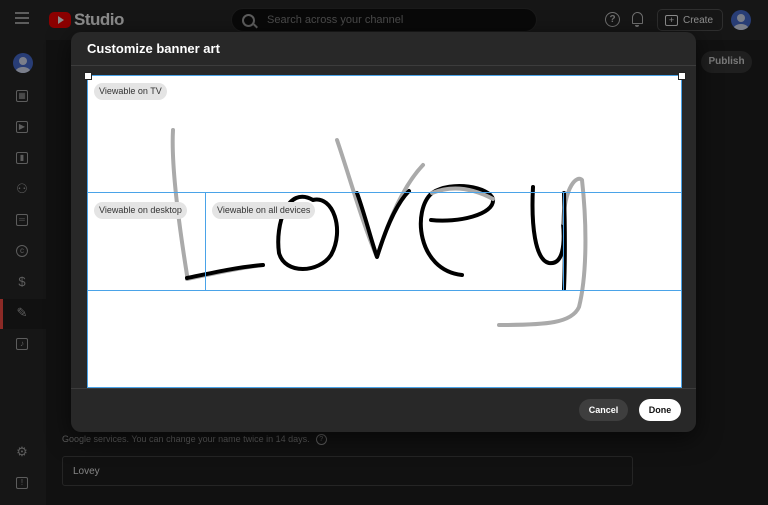  What do you see at coordinates (130, 91) in the screenshot?
I see `tv-zone-label: Viewable on TV` at bounding box center [130, 91].